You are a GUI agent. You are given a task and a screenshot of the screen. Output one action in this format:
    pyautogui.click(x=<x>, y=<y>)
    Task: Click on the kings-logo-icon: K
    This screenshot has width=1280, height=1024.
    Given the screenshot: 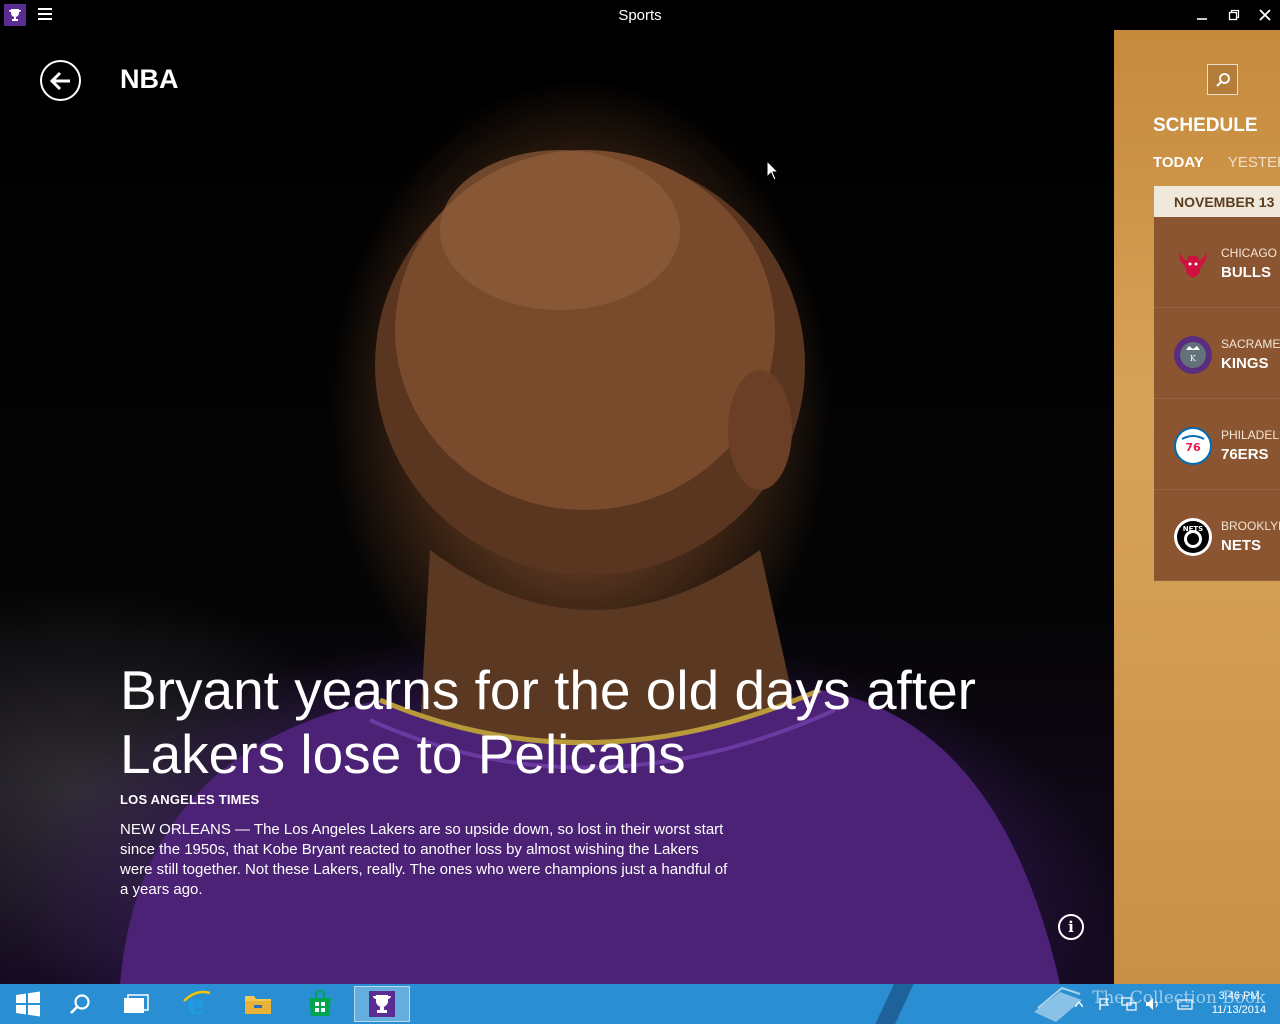 What is the action you would take?
    pyautogui.click(x=1193, y=355)
    